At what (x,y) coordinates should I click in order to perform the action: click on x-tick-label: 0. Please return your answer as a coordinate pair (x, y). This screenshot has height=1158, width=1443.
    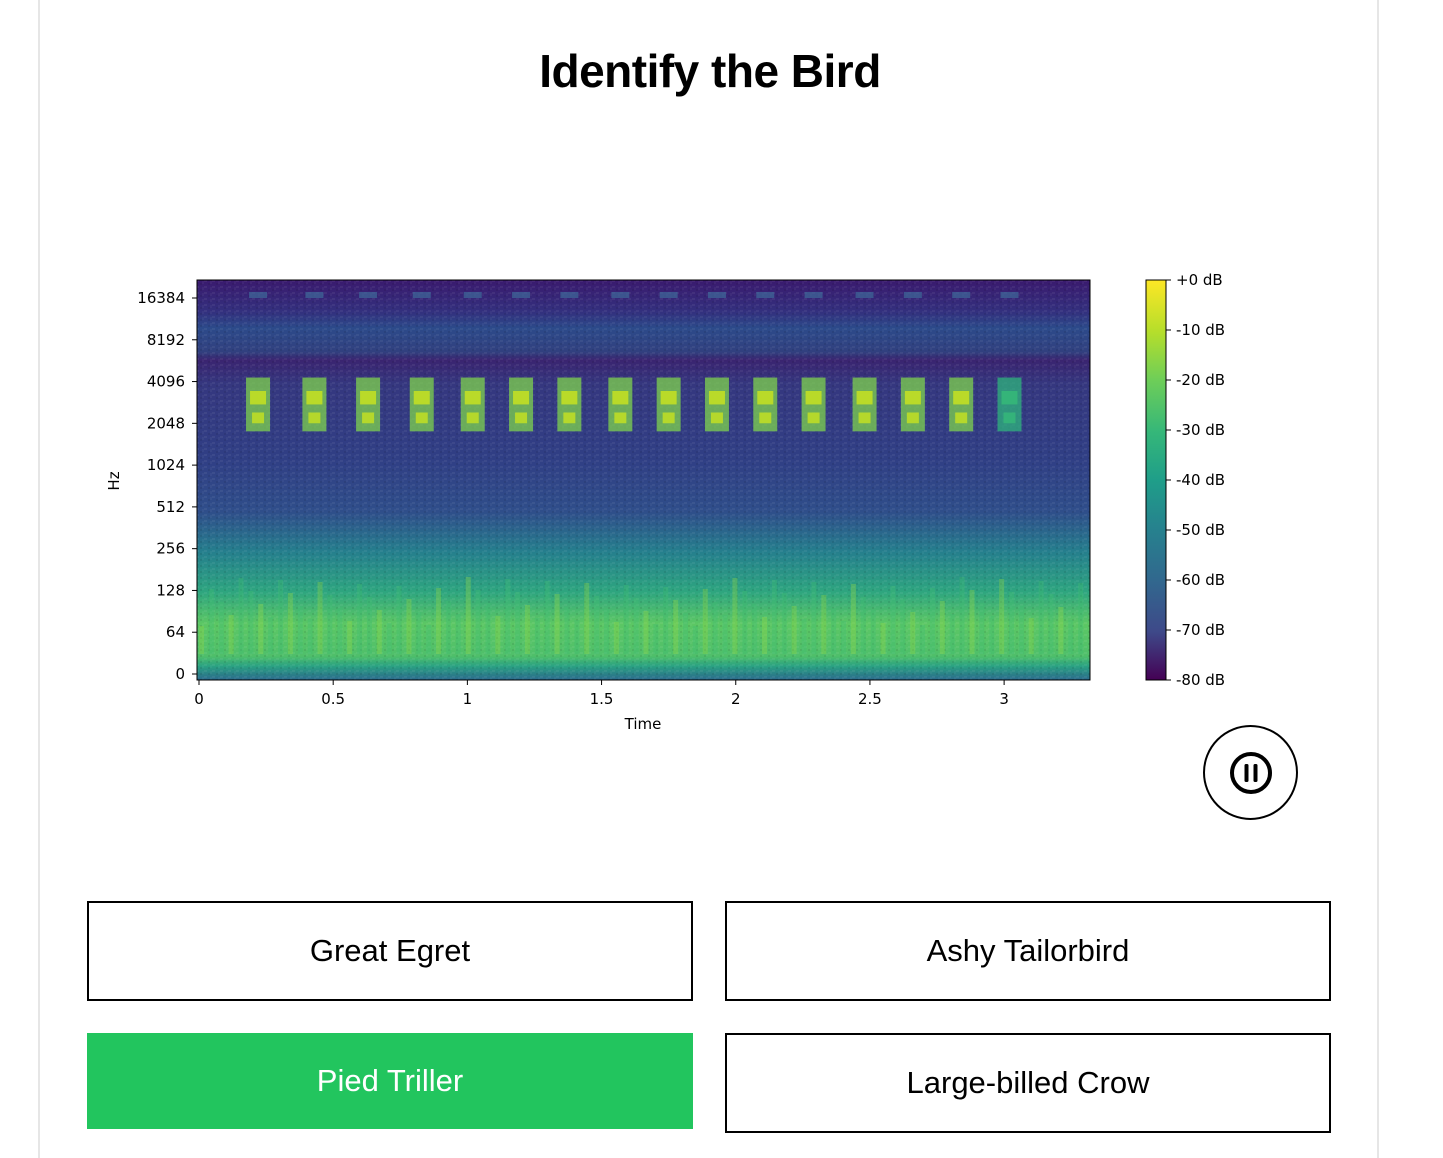
    Looking at the image, I should click on (199, 699).